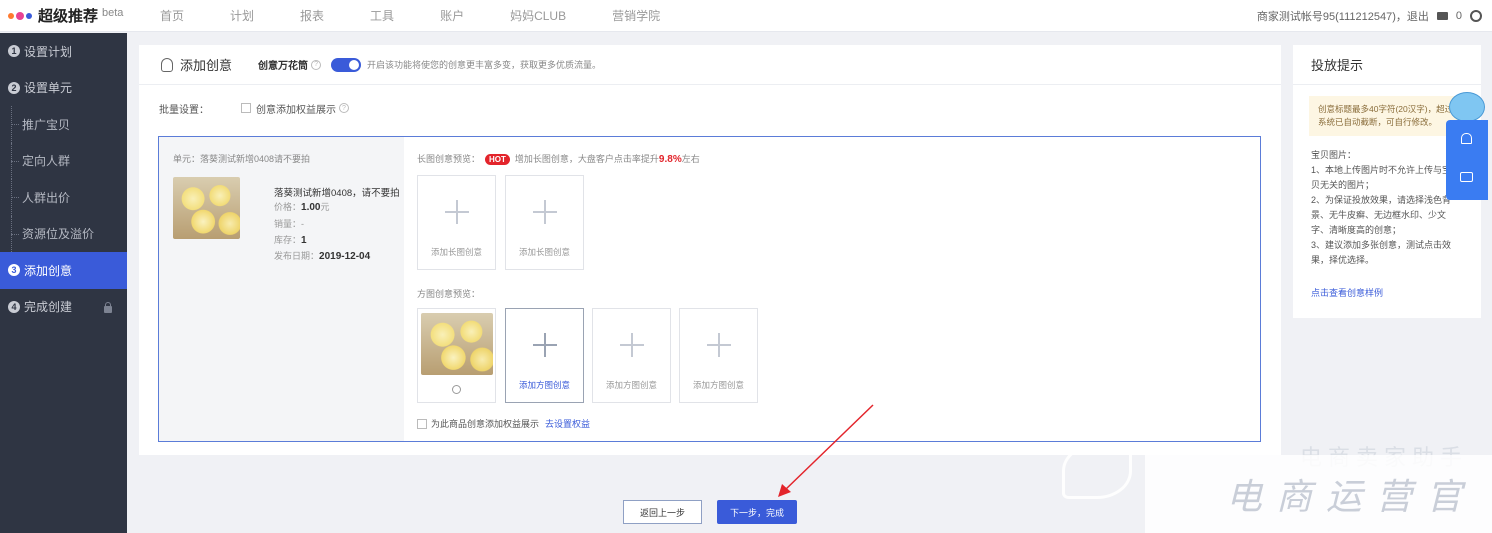 The width and height of the screenshot is (1492, 533). Describe the element at coordinates (1097, 471) in the screenshot. I see `watermark-logo-icon` at that location.